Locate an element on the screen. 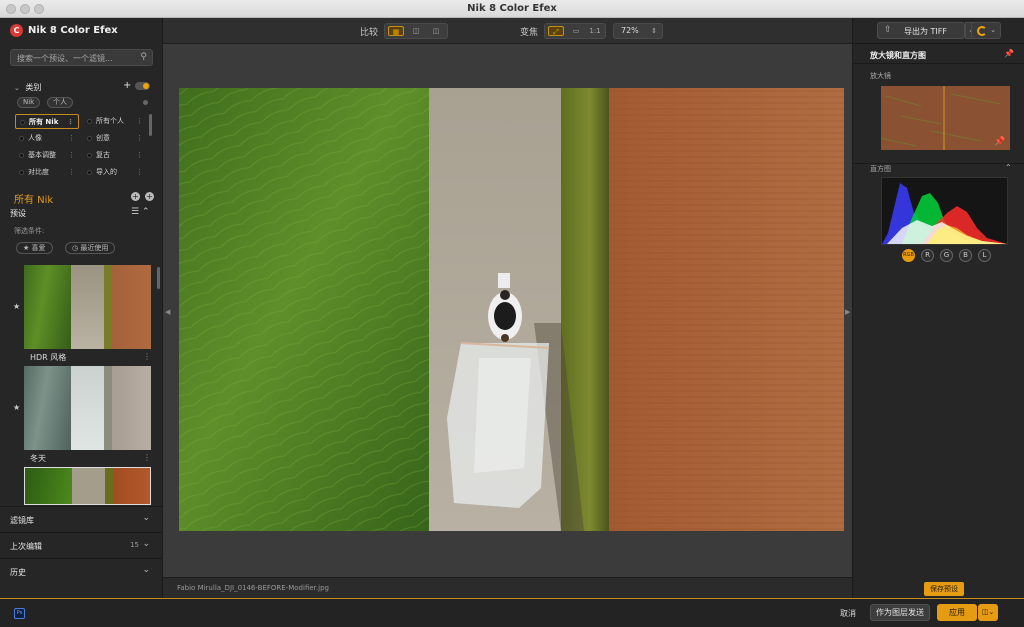  search-icon: ⚲ is located at coordinates (143, 57).